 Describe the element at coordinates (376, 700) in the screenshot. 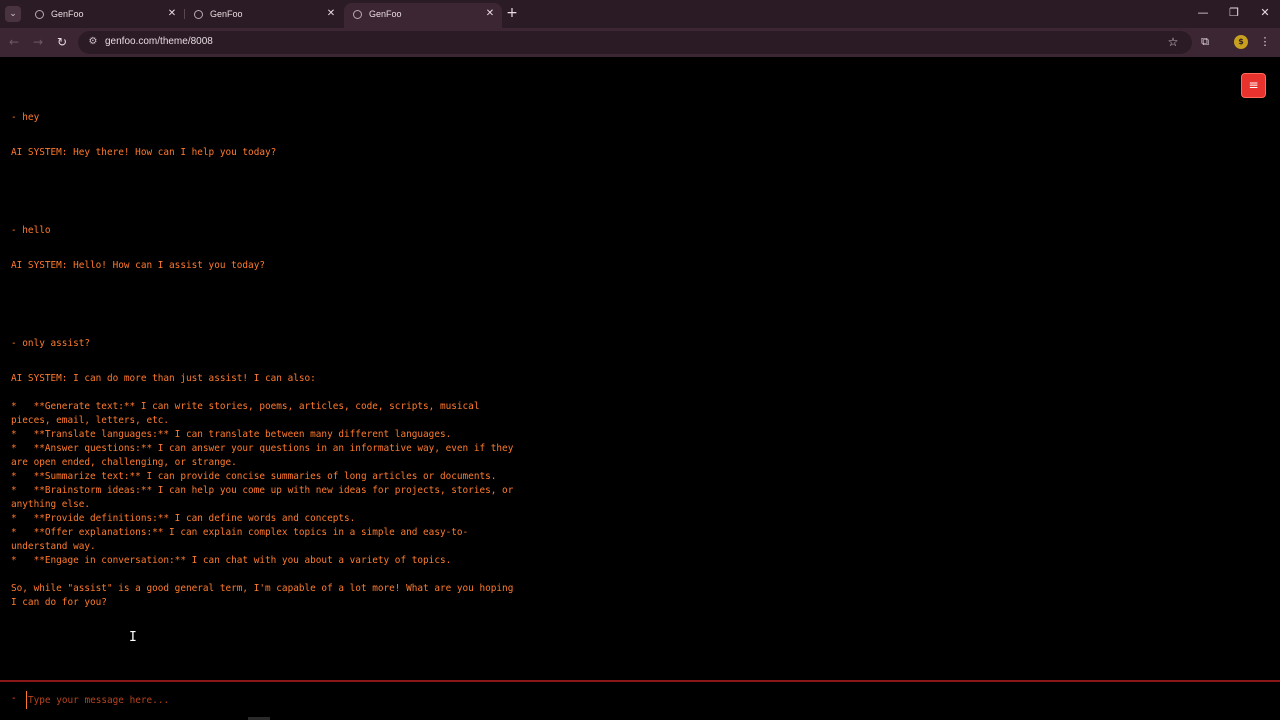

I see `message-input` at that location.